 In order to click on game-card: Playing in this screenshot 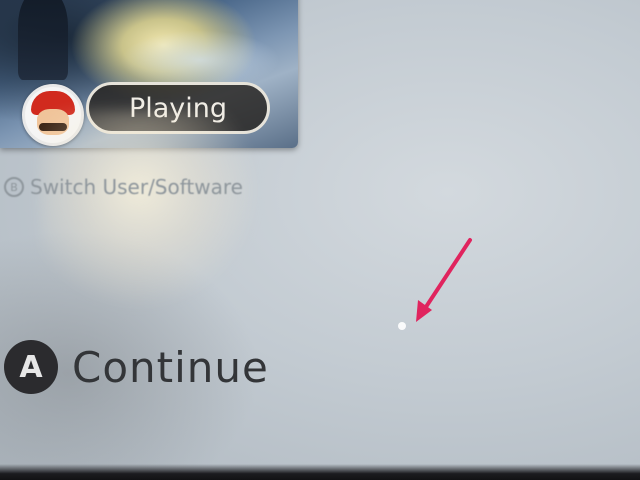, I will do `click(149, 74)`.